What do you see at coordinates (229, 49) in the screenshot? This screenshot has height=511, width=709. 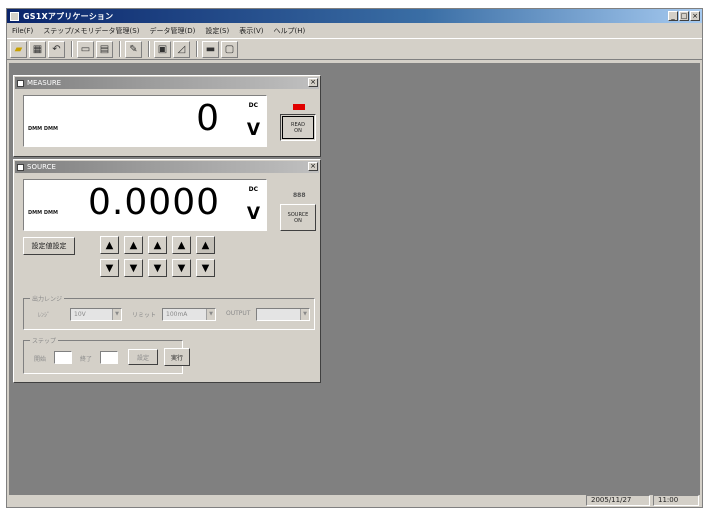 I see `panel-icon: ▢` at bounding box center [229, 49].